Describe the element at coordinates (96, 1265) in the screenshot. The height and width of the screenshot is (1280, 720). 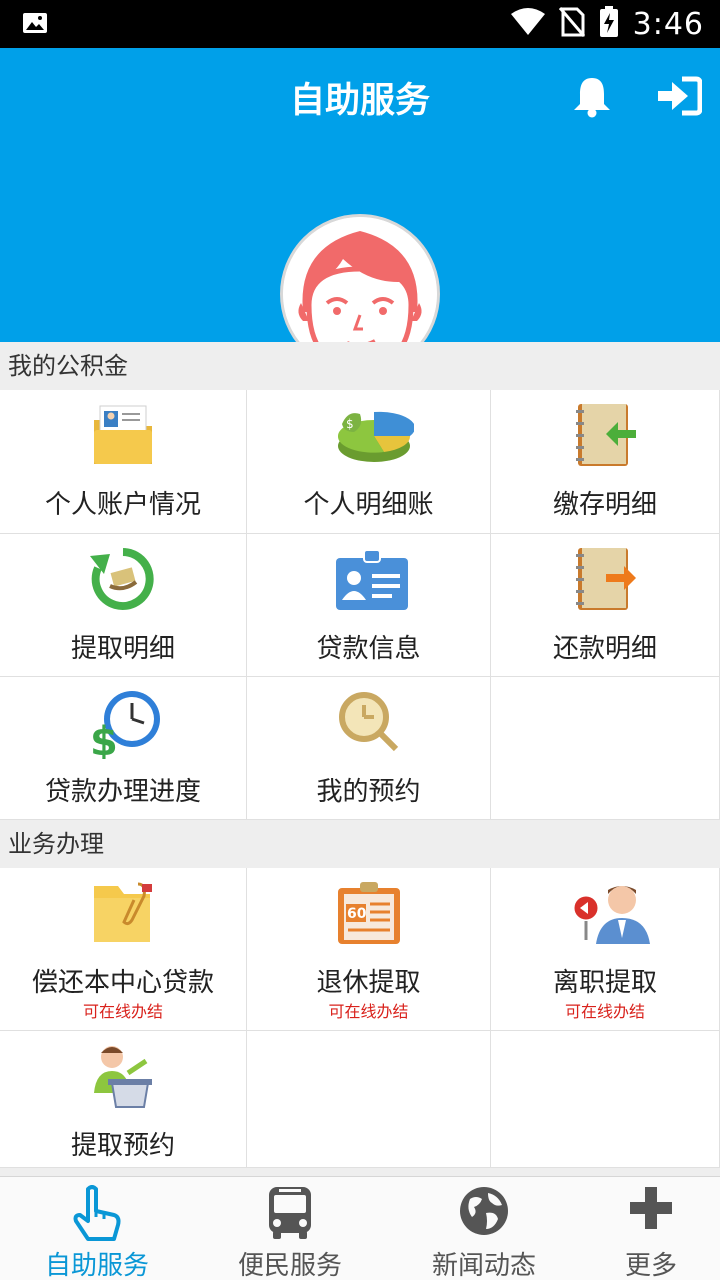
I see `tab-label: 自助服务` at that location.